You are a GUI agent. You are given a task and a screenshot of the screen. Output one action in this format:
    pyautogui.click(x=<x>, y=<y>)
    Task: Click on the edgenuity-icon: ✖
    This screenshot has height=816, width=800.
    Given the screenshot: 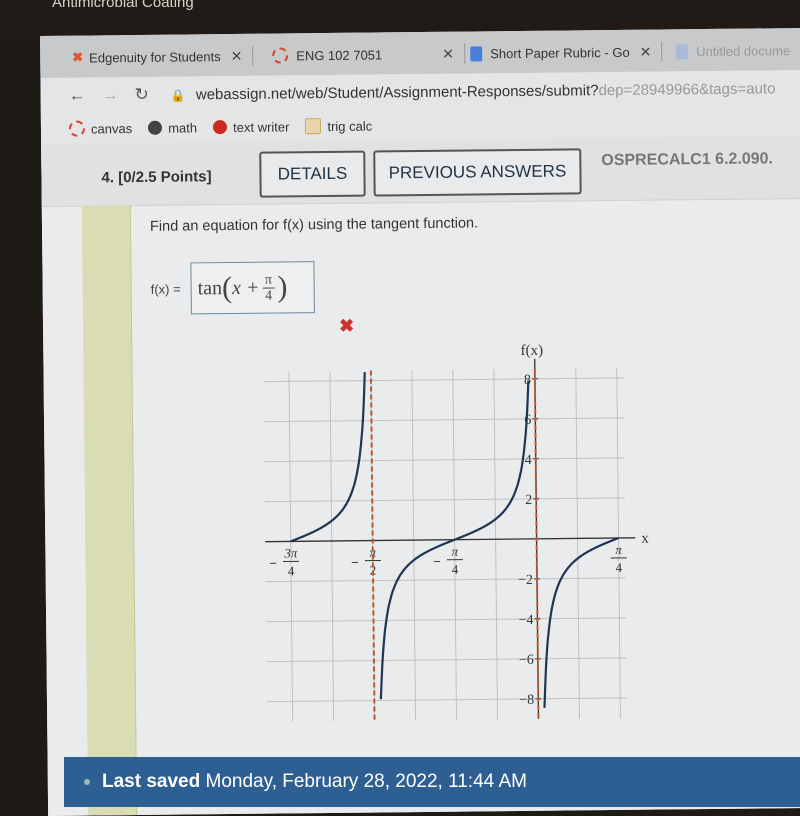 What is the action you would take?
    pyautogui.click(x=77, y=58)
    